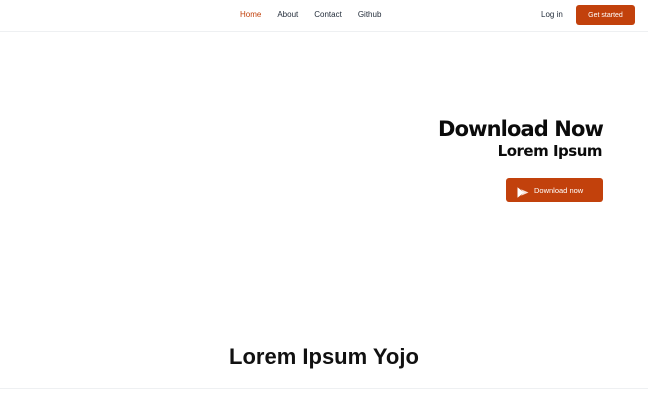 The height and width of the screenshot is (403, 648). I want to click on nav-link-github: Github, so click(370, 14).